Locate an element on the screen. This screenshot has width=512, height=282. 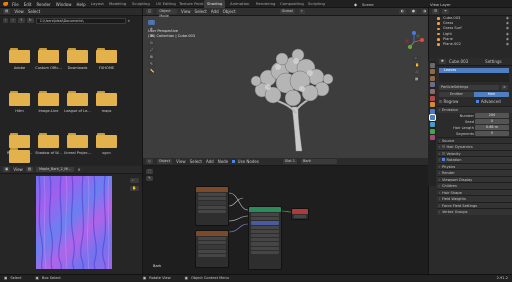
regrow-checkbox is located at coordinates (440, 101).